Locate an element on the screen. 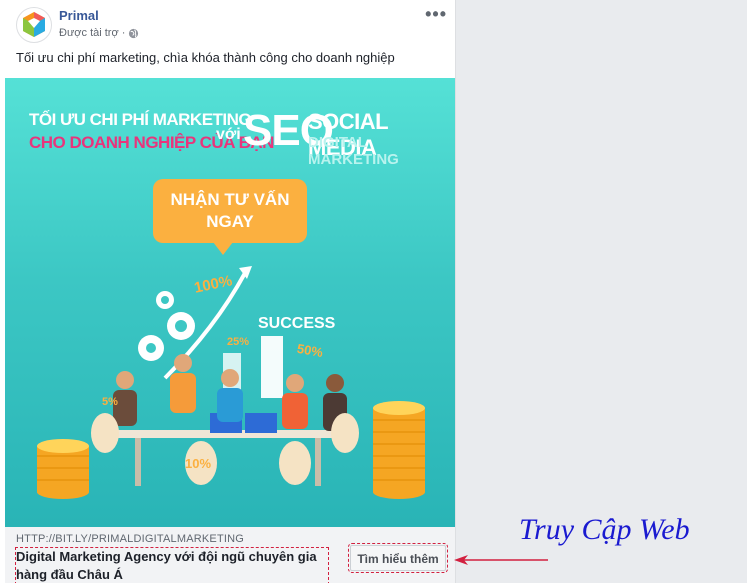 The image size is (747, 583). page-avatar is located at coordinates (34, 25).